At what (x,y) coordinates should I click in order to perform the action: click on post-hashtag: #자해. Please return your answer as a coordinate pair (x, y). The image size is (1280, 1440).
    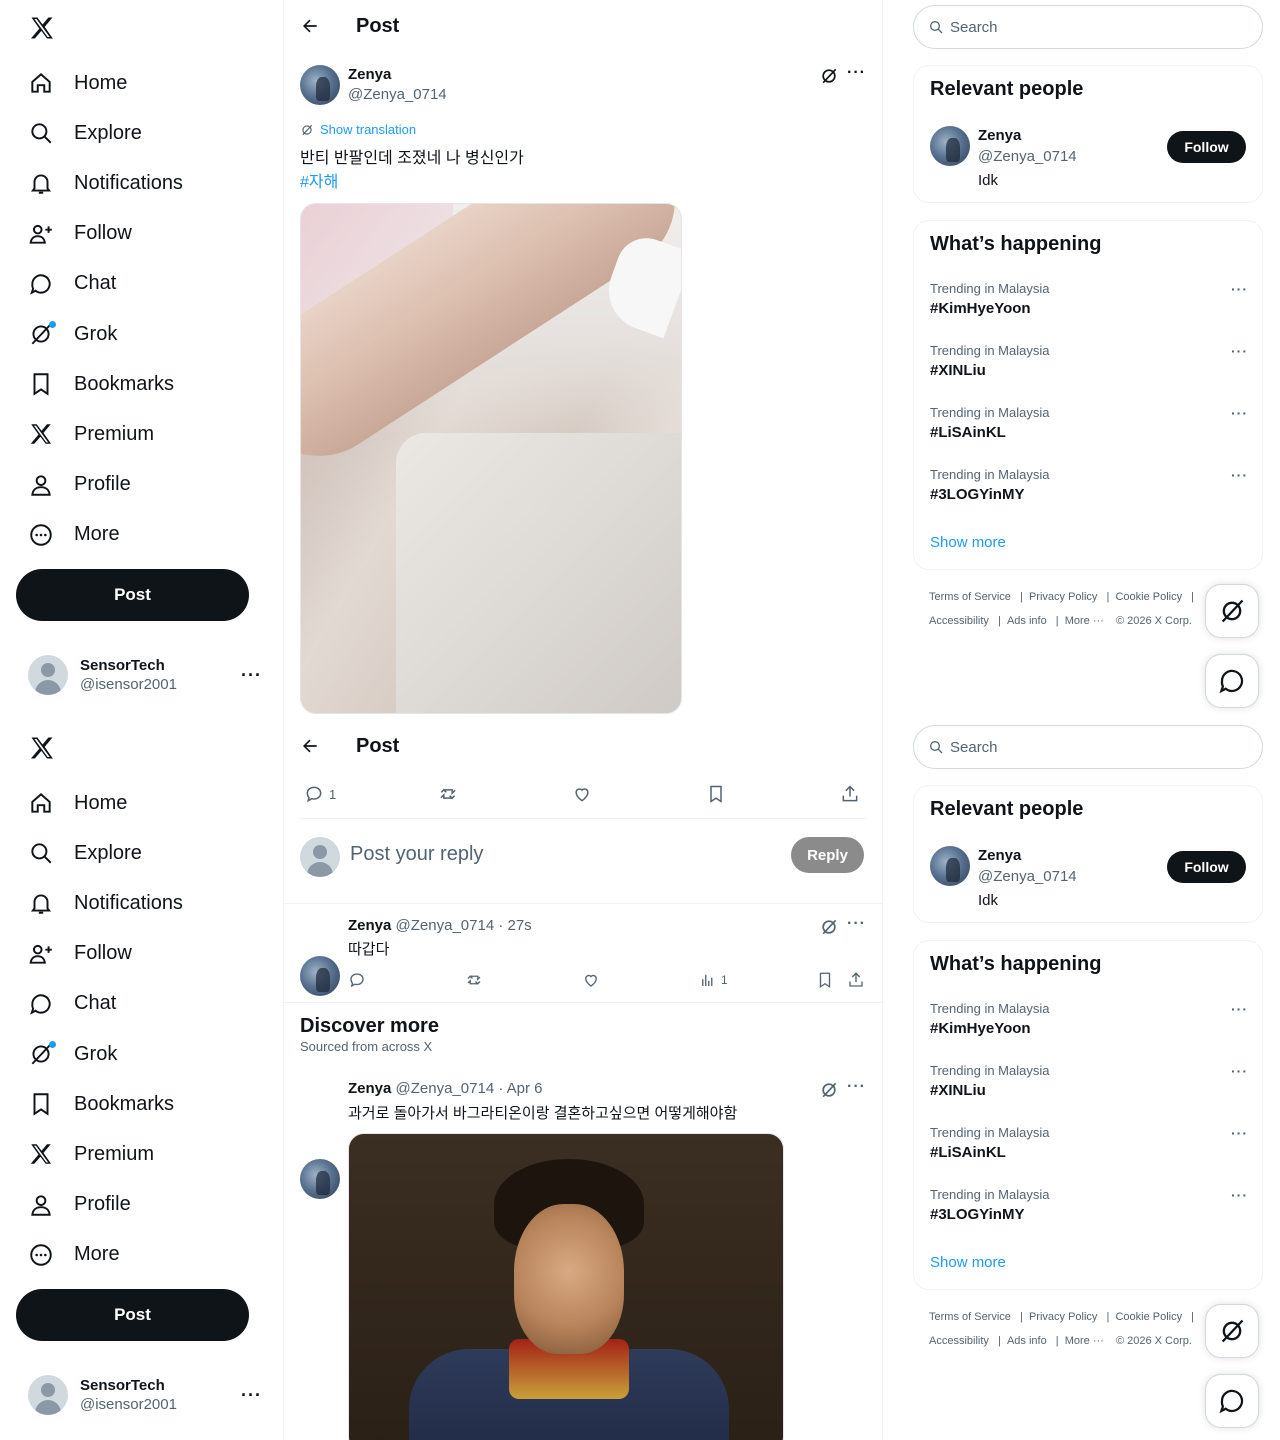
    Looking at the image, I should click on (319, 180).